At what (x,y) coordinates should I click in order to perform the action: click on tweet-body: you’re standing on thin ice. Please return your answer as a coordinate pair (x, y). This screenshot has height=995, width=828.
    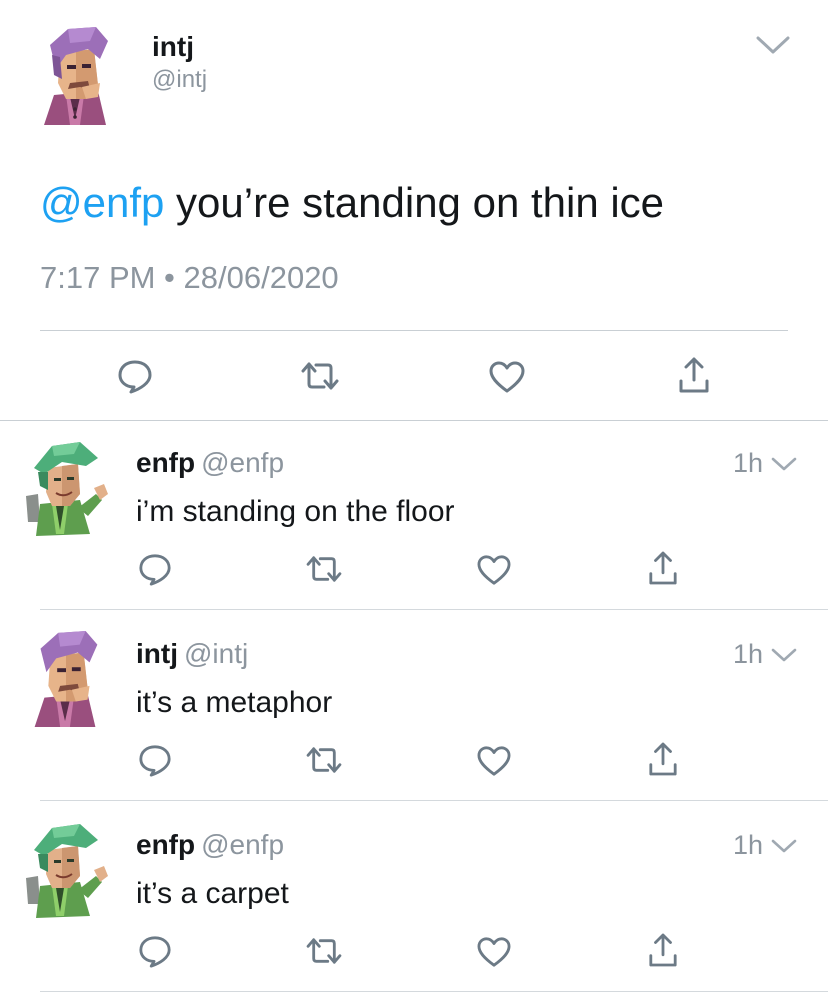
    Looking at the image, I should click on (414, 202).